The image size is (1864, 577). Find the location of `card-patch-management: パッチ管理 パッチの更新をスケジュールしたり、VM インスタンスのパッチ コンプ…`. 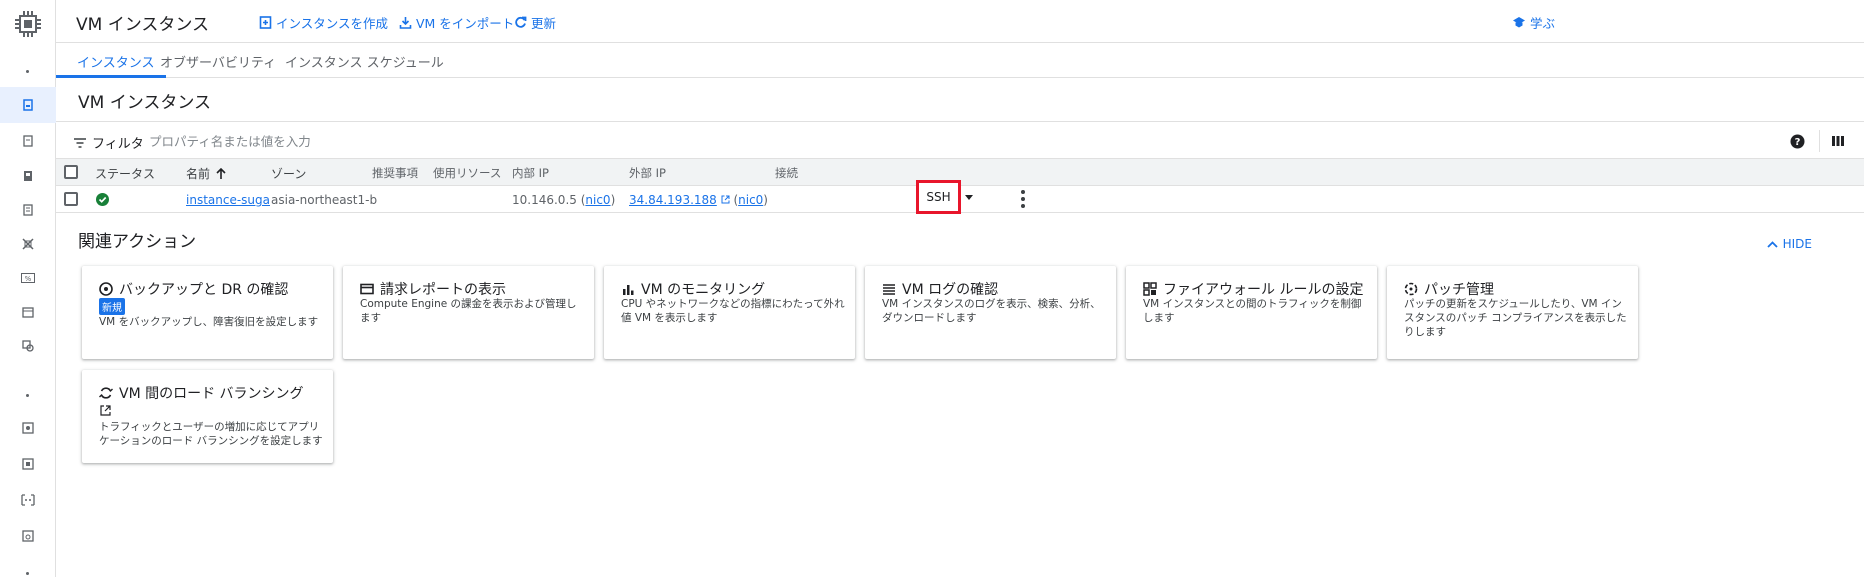

card-patch-management: パッチ管理 パッチの更新をスケジュールしたり、VM インスタンスのパッチ コンプ… is located at coordinates (1512, 312).